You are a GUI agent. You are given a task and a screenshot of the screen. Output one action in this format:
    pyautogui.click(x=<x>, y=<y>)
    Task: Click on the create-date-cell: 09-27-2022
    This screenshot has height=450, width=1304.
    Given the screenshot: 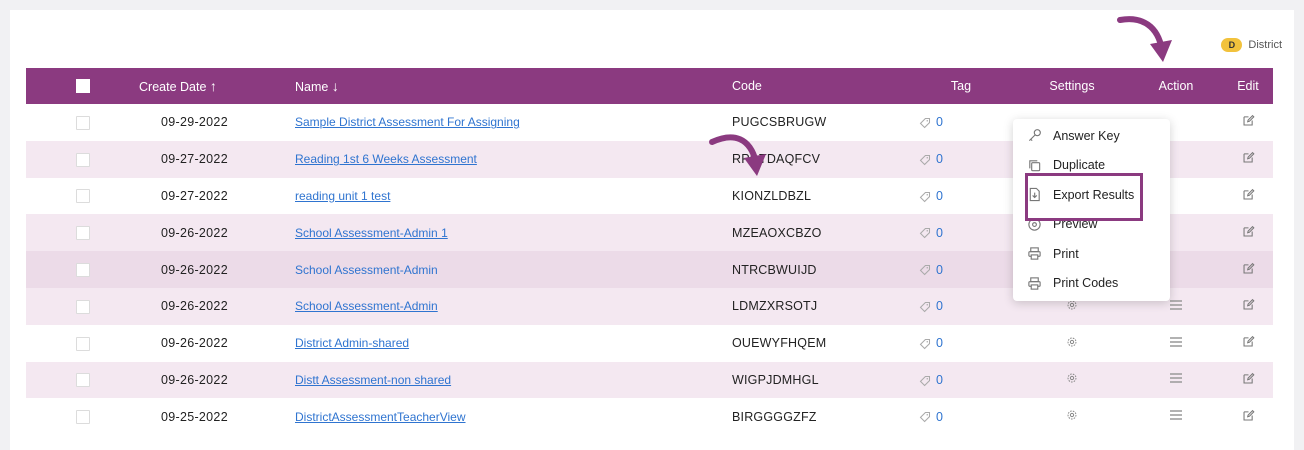 What is the action you would take?
    pyautogui.click(x=217, y=159)
    